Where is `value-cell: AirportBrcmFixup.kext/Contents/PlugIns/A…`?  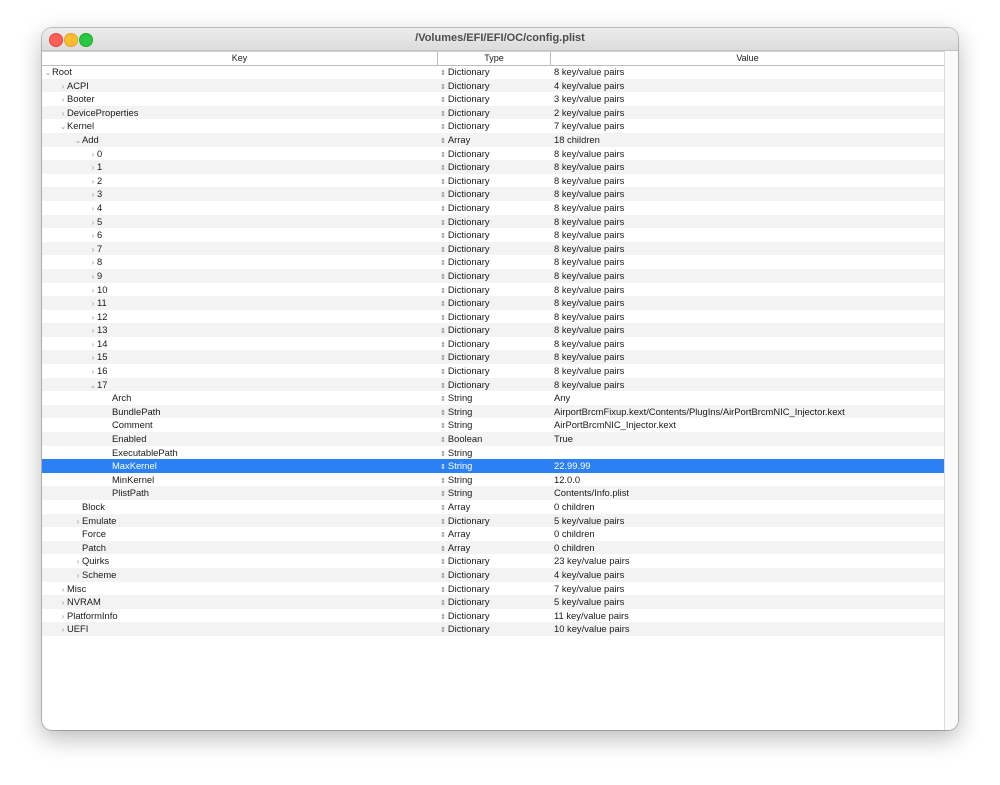
value-cell: AirportBrcmFixup.kext/Contents/PlugIns/A… is located at coordinates (749, 412).